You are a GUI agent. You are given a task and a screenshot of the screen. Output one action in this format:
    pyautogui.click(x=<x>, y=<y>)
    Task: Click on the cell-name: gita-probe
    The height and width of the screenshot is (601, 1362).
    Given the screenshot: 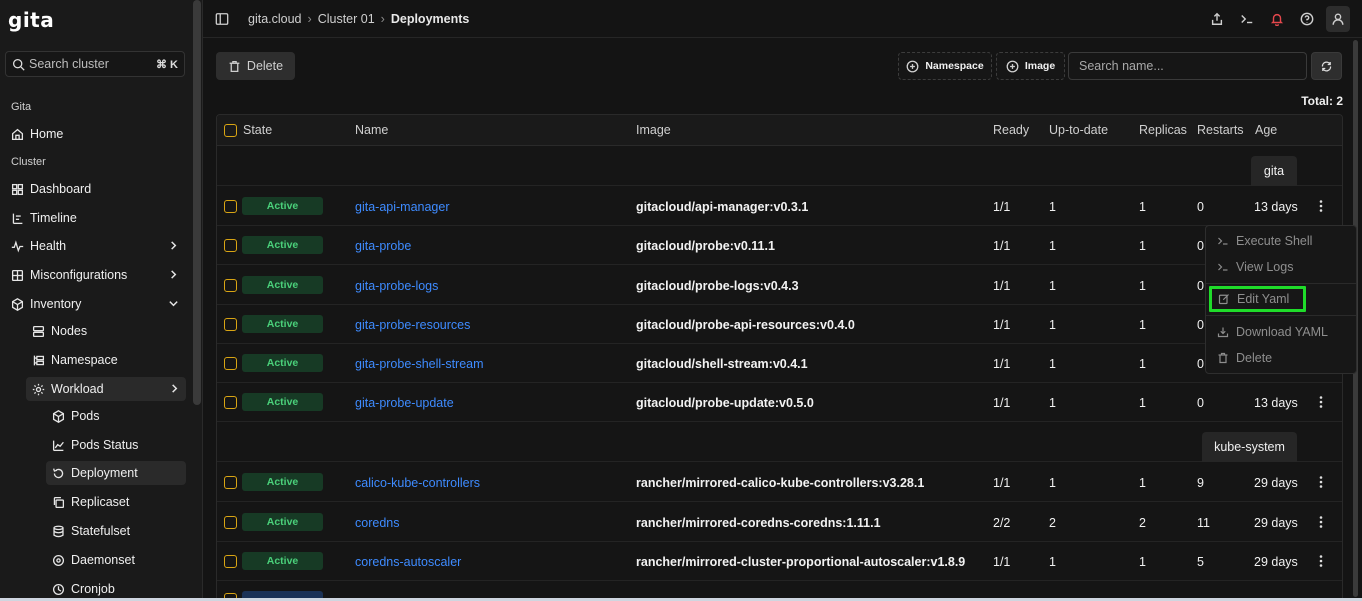 What is the action you would take?
    pyautogui.click(x=383, y=246)
    